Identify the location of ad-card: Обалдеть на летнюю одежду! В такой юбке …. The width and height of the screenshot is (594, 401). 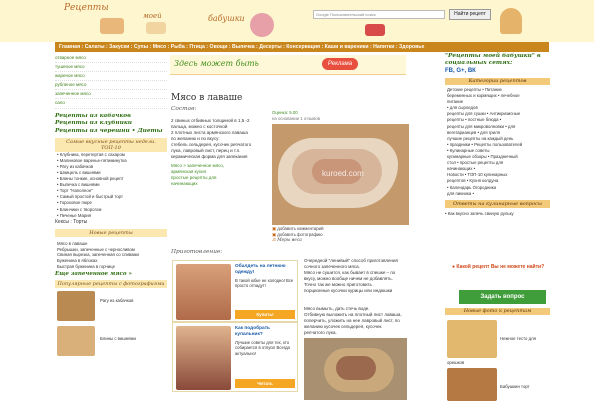
(235, 291).